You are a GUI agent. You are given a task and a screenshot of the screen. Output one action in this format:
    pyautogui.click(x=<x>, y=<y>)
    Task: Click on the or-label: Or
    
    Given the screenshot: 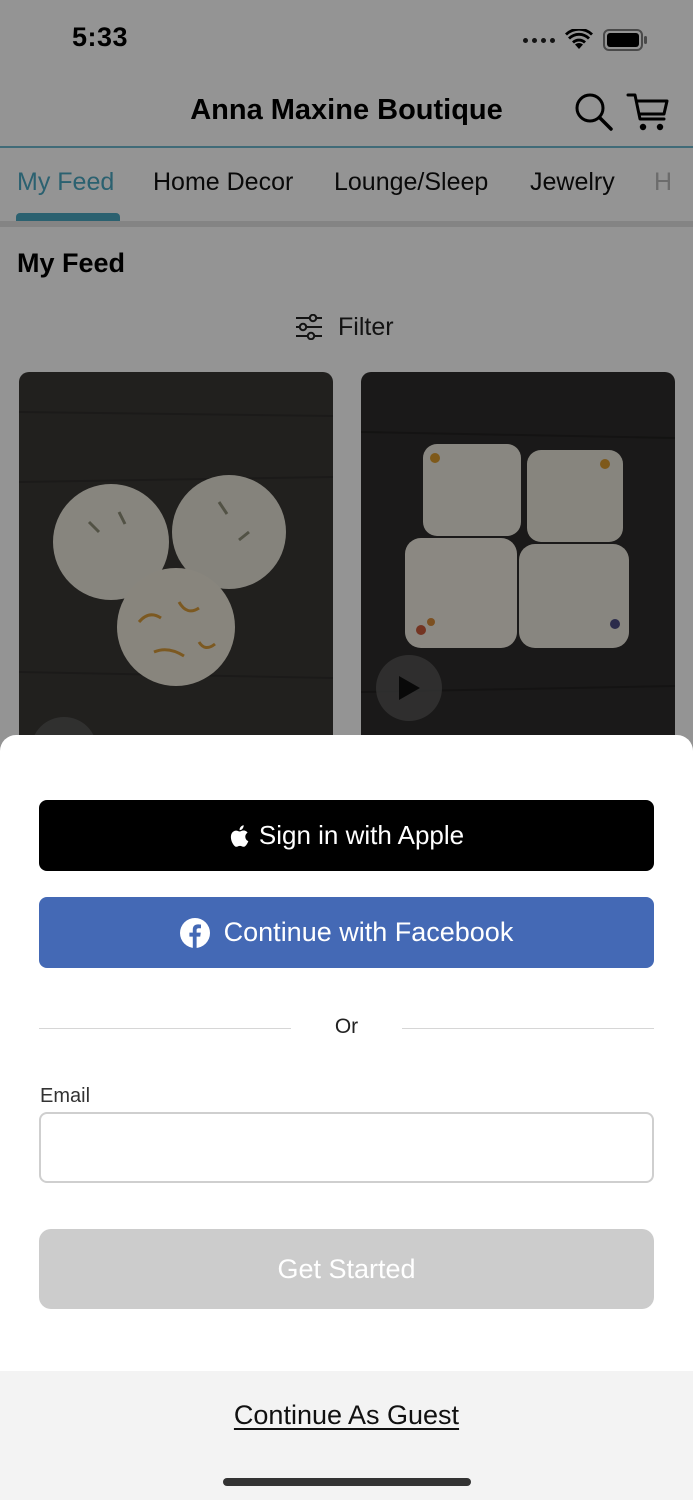 What is the action you would take?
    pyautogui.click(x=346, y=1026)
    